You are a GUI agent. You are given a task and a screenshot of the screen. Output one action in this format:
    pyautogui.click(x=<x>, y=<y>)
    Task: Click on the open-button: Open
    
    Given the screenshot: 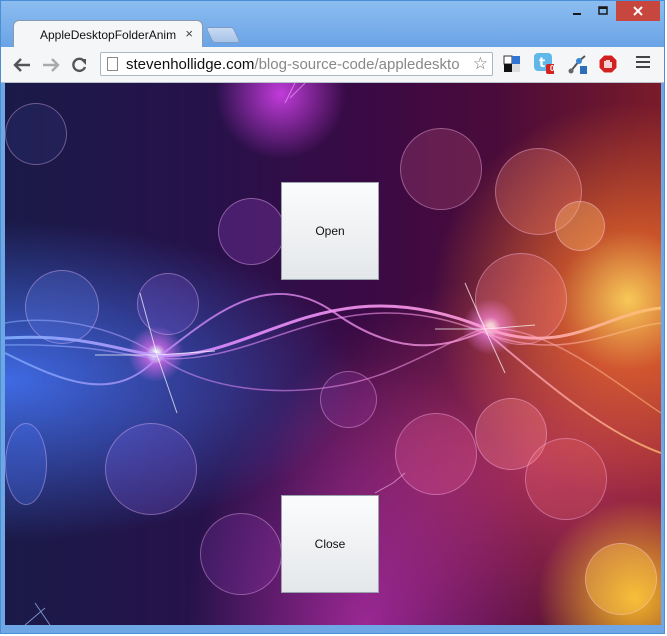 What is the action you would take?
    pyautogui.click(x=330, y=231)
    